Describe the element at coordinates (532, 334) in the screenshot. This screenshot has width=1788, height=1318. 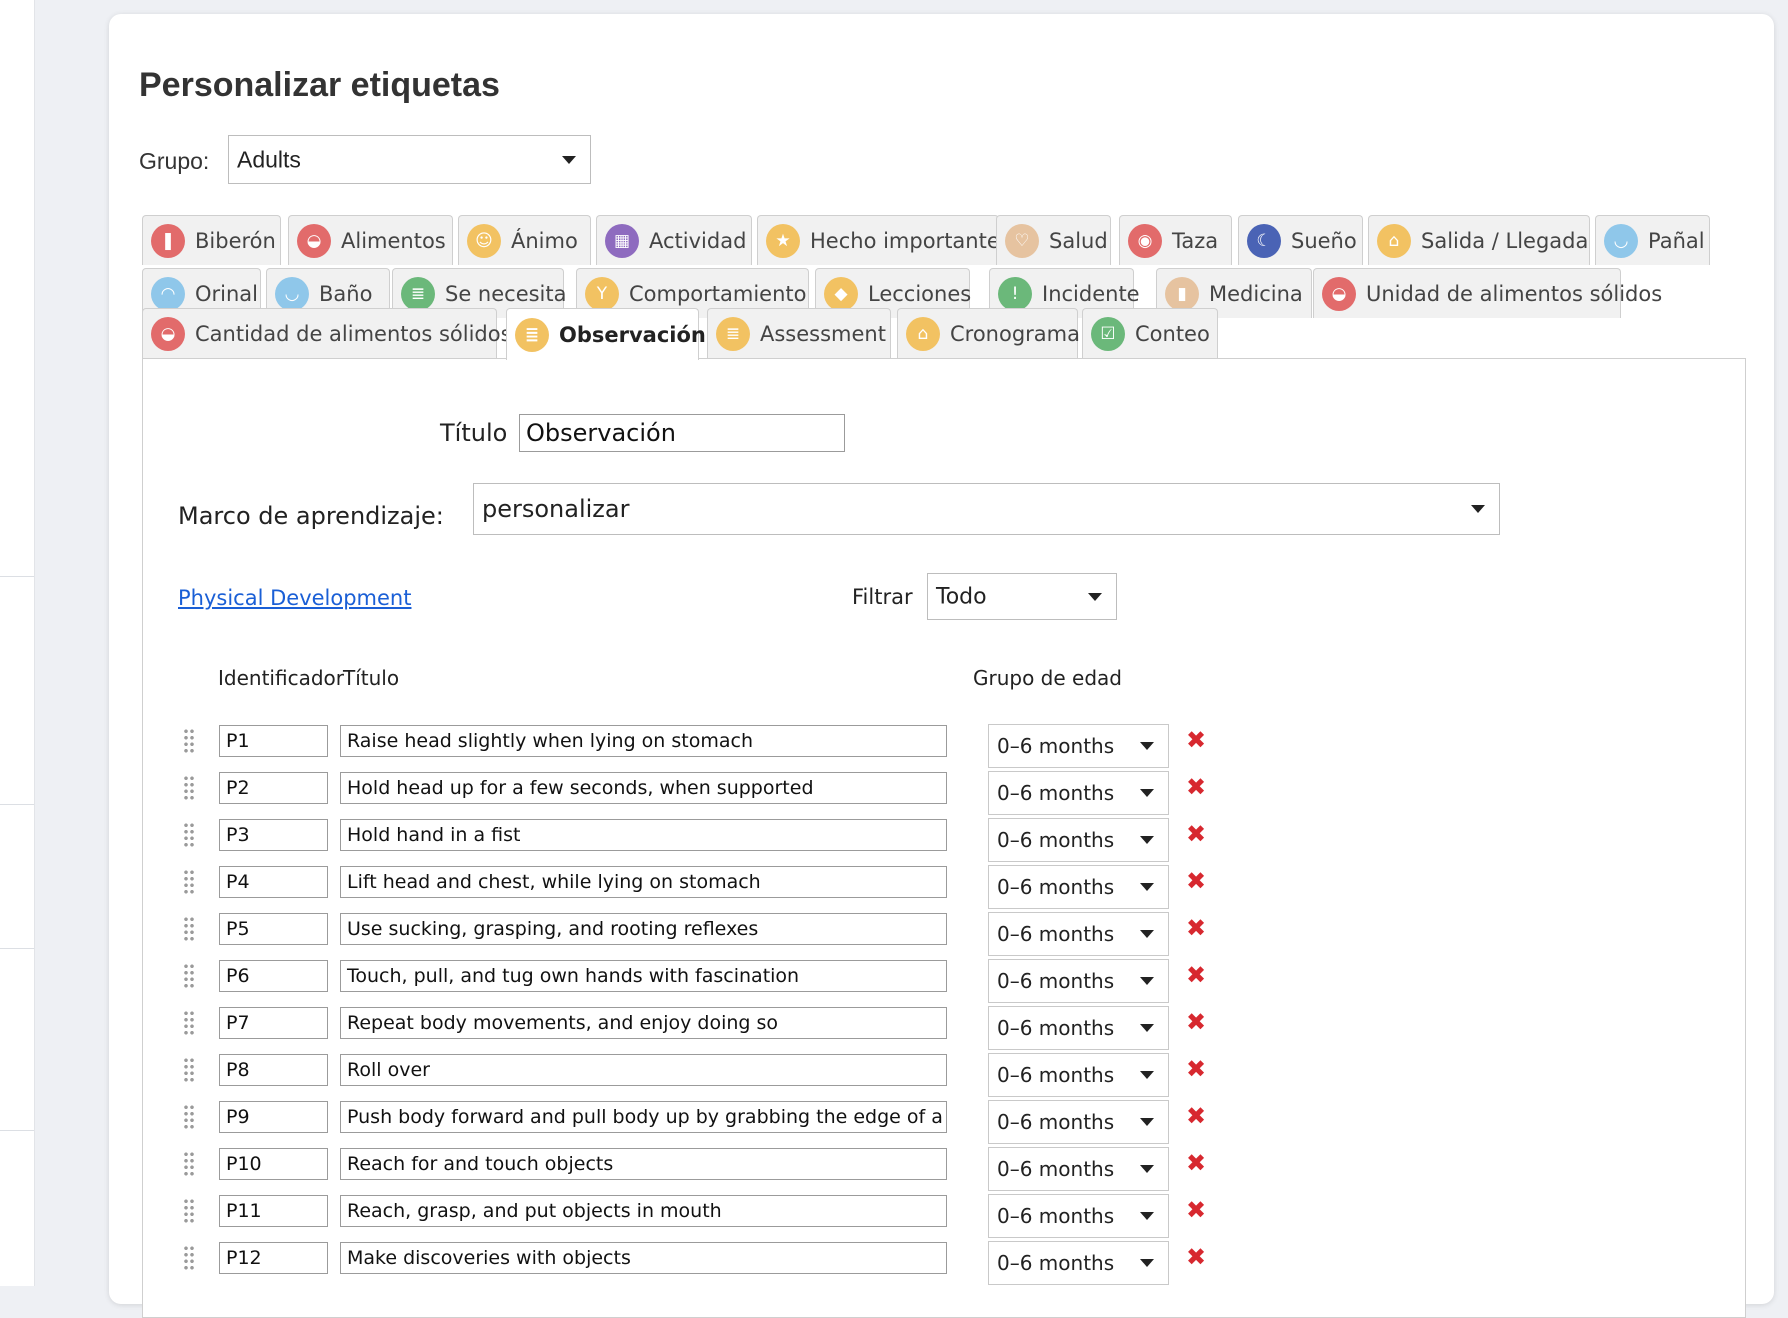
I see `notepad-icon: ≣` at that location.